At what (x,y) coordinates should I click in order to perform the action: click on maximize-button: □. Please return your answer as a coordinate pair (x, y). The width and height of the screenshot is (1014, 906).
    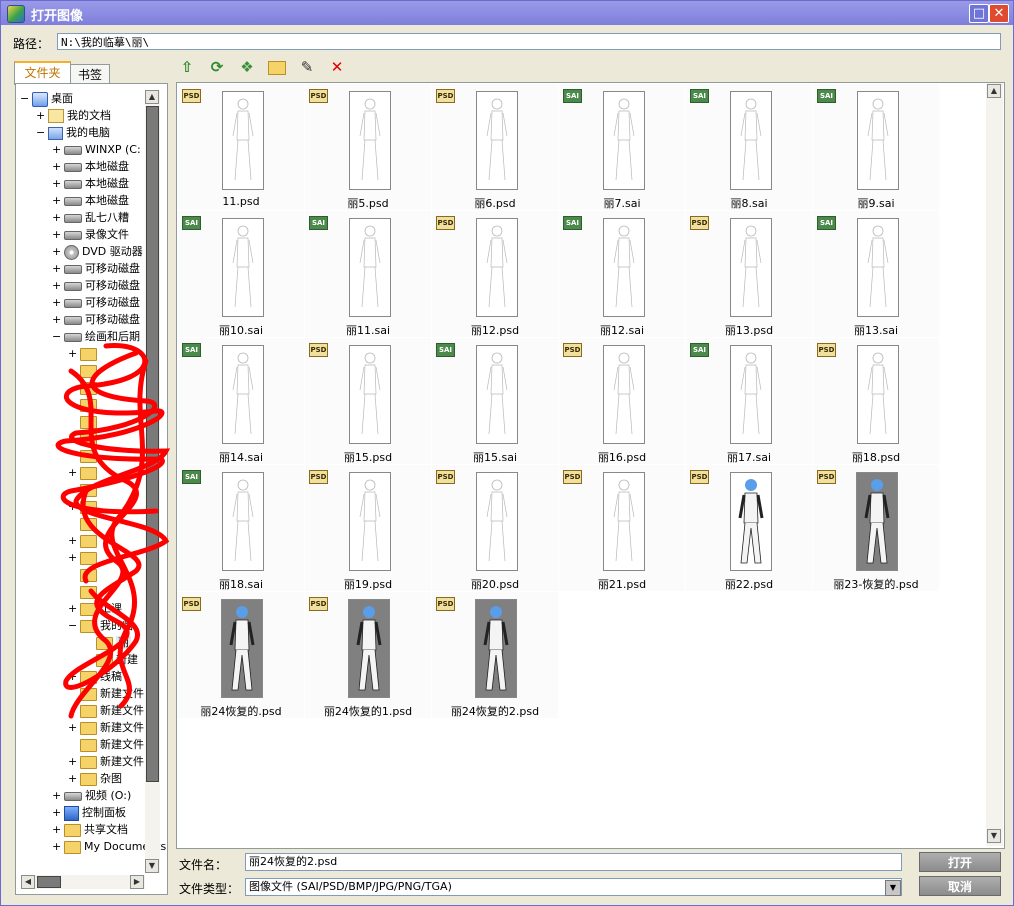
    Looking at the image, I should click on (979, 13).